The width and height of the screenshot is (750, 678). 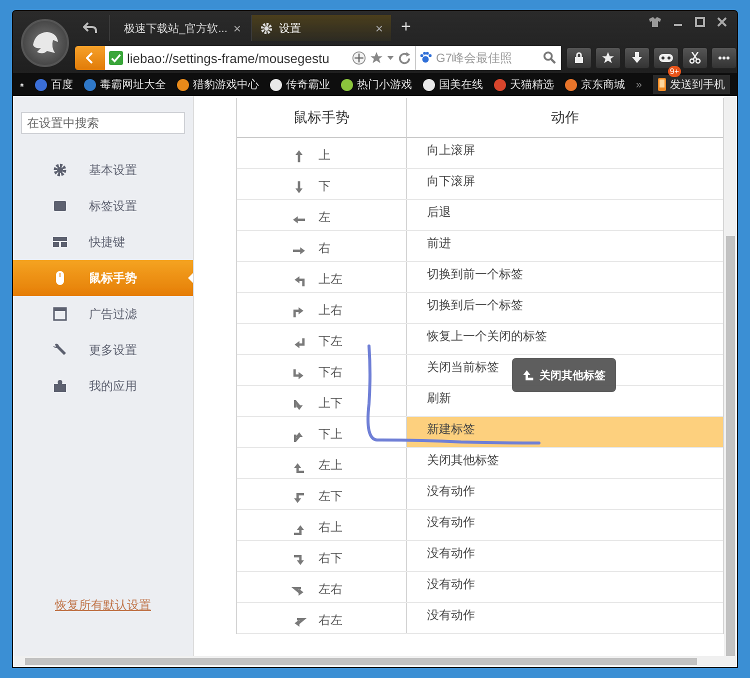 What do you see at coordinates (602, 84) in the screenshot?
I see `bookmark-link: 京东商城` at bounding box center [602, 84].